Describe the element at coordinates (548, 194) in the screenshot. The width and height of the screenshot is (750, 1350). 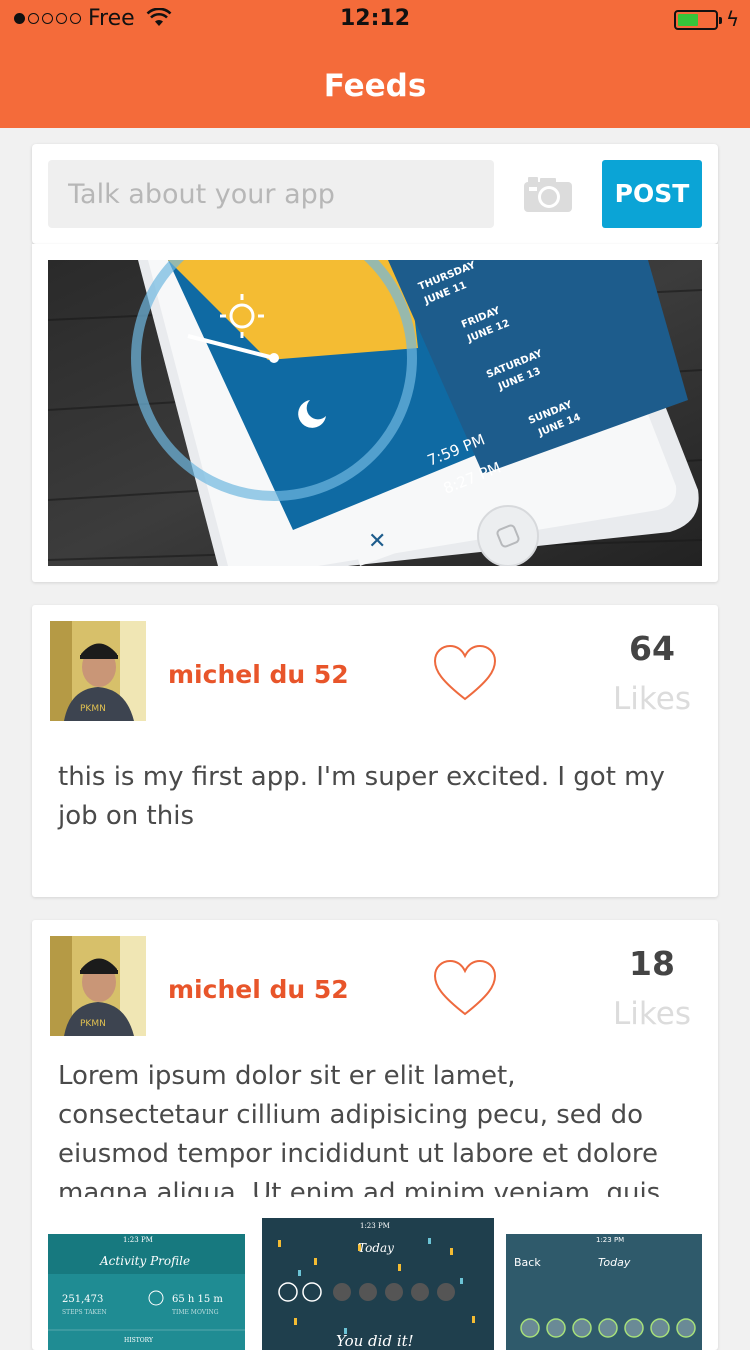
I see `camera-icon` at that location.